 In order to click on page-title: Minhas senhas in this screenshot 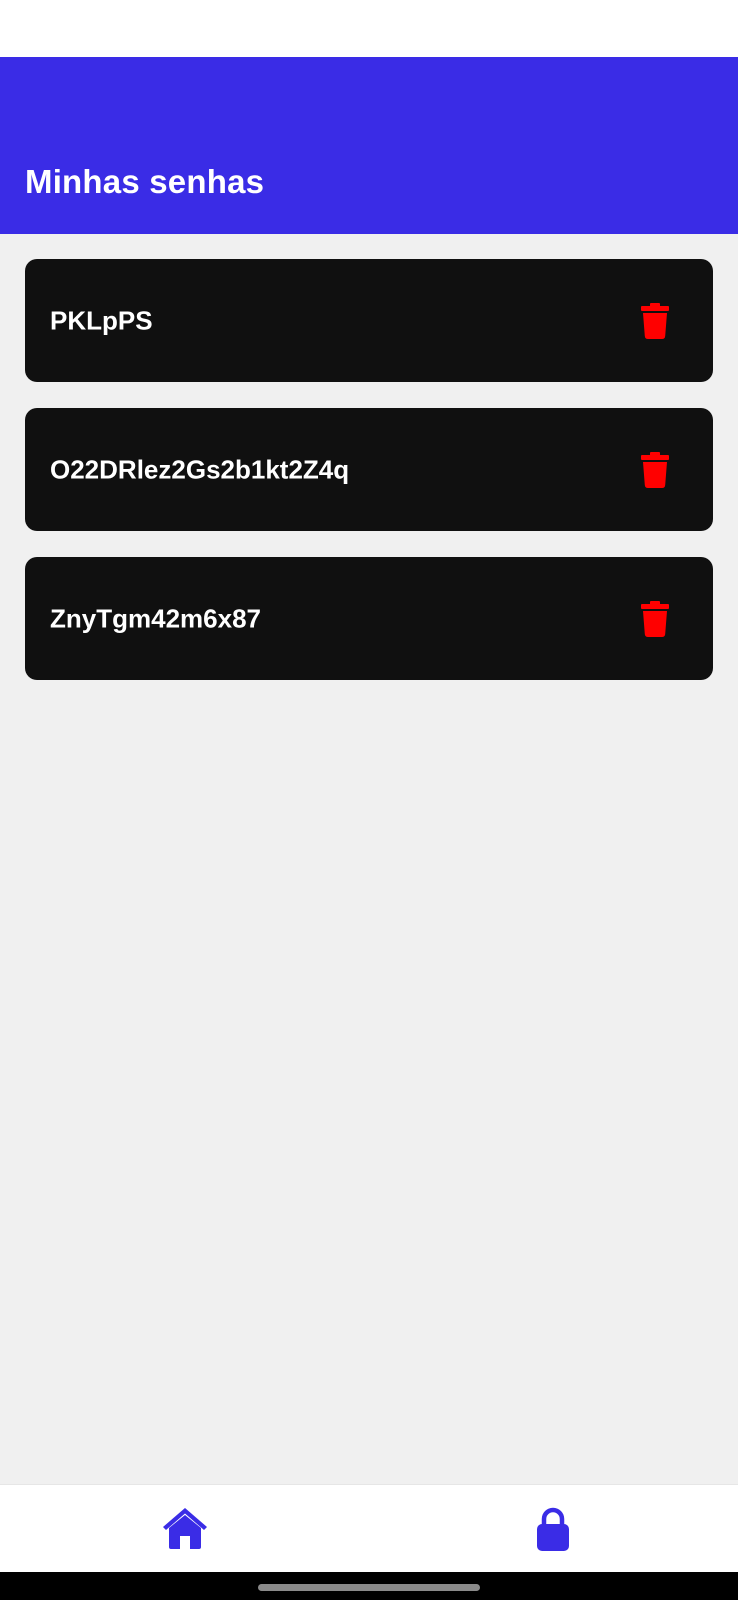, I will do `click(145, 181)`.